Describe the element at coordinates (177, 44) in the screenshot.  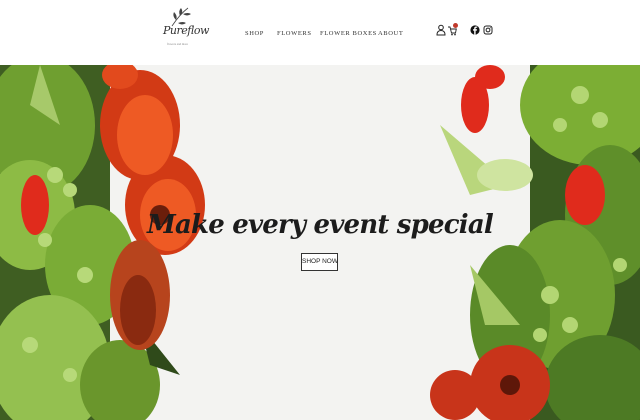
I see `brand-tagline: flowers and more` at that location.